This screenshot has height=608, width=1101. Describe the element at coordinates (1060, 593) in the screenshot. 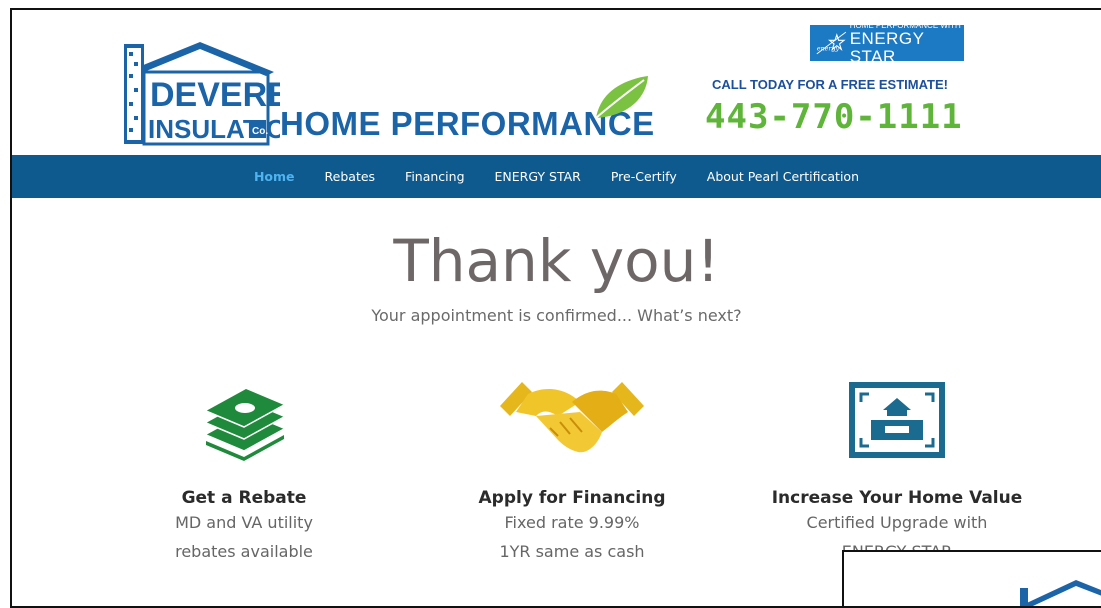

I see `devere-logo-small` at that location.